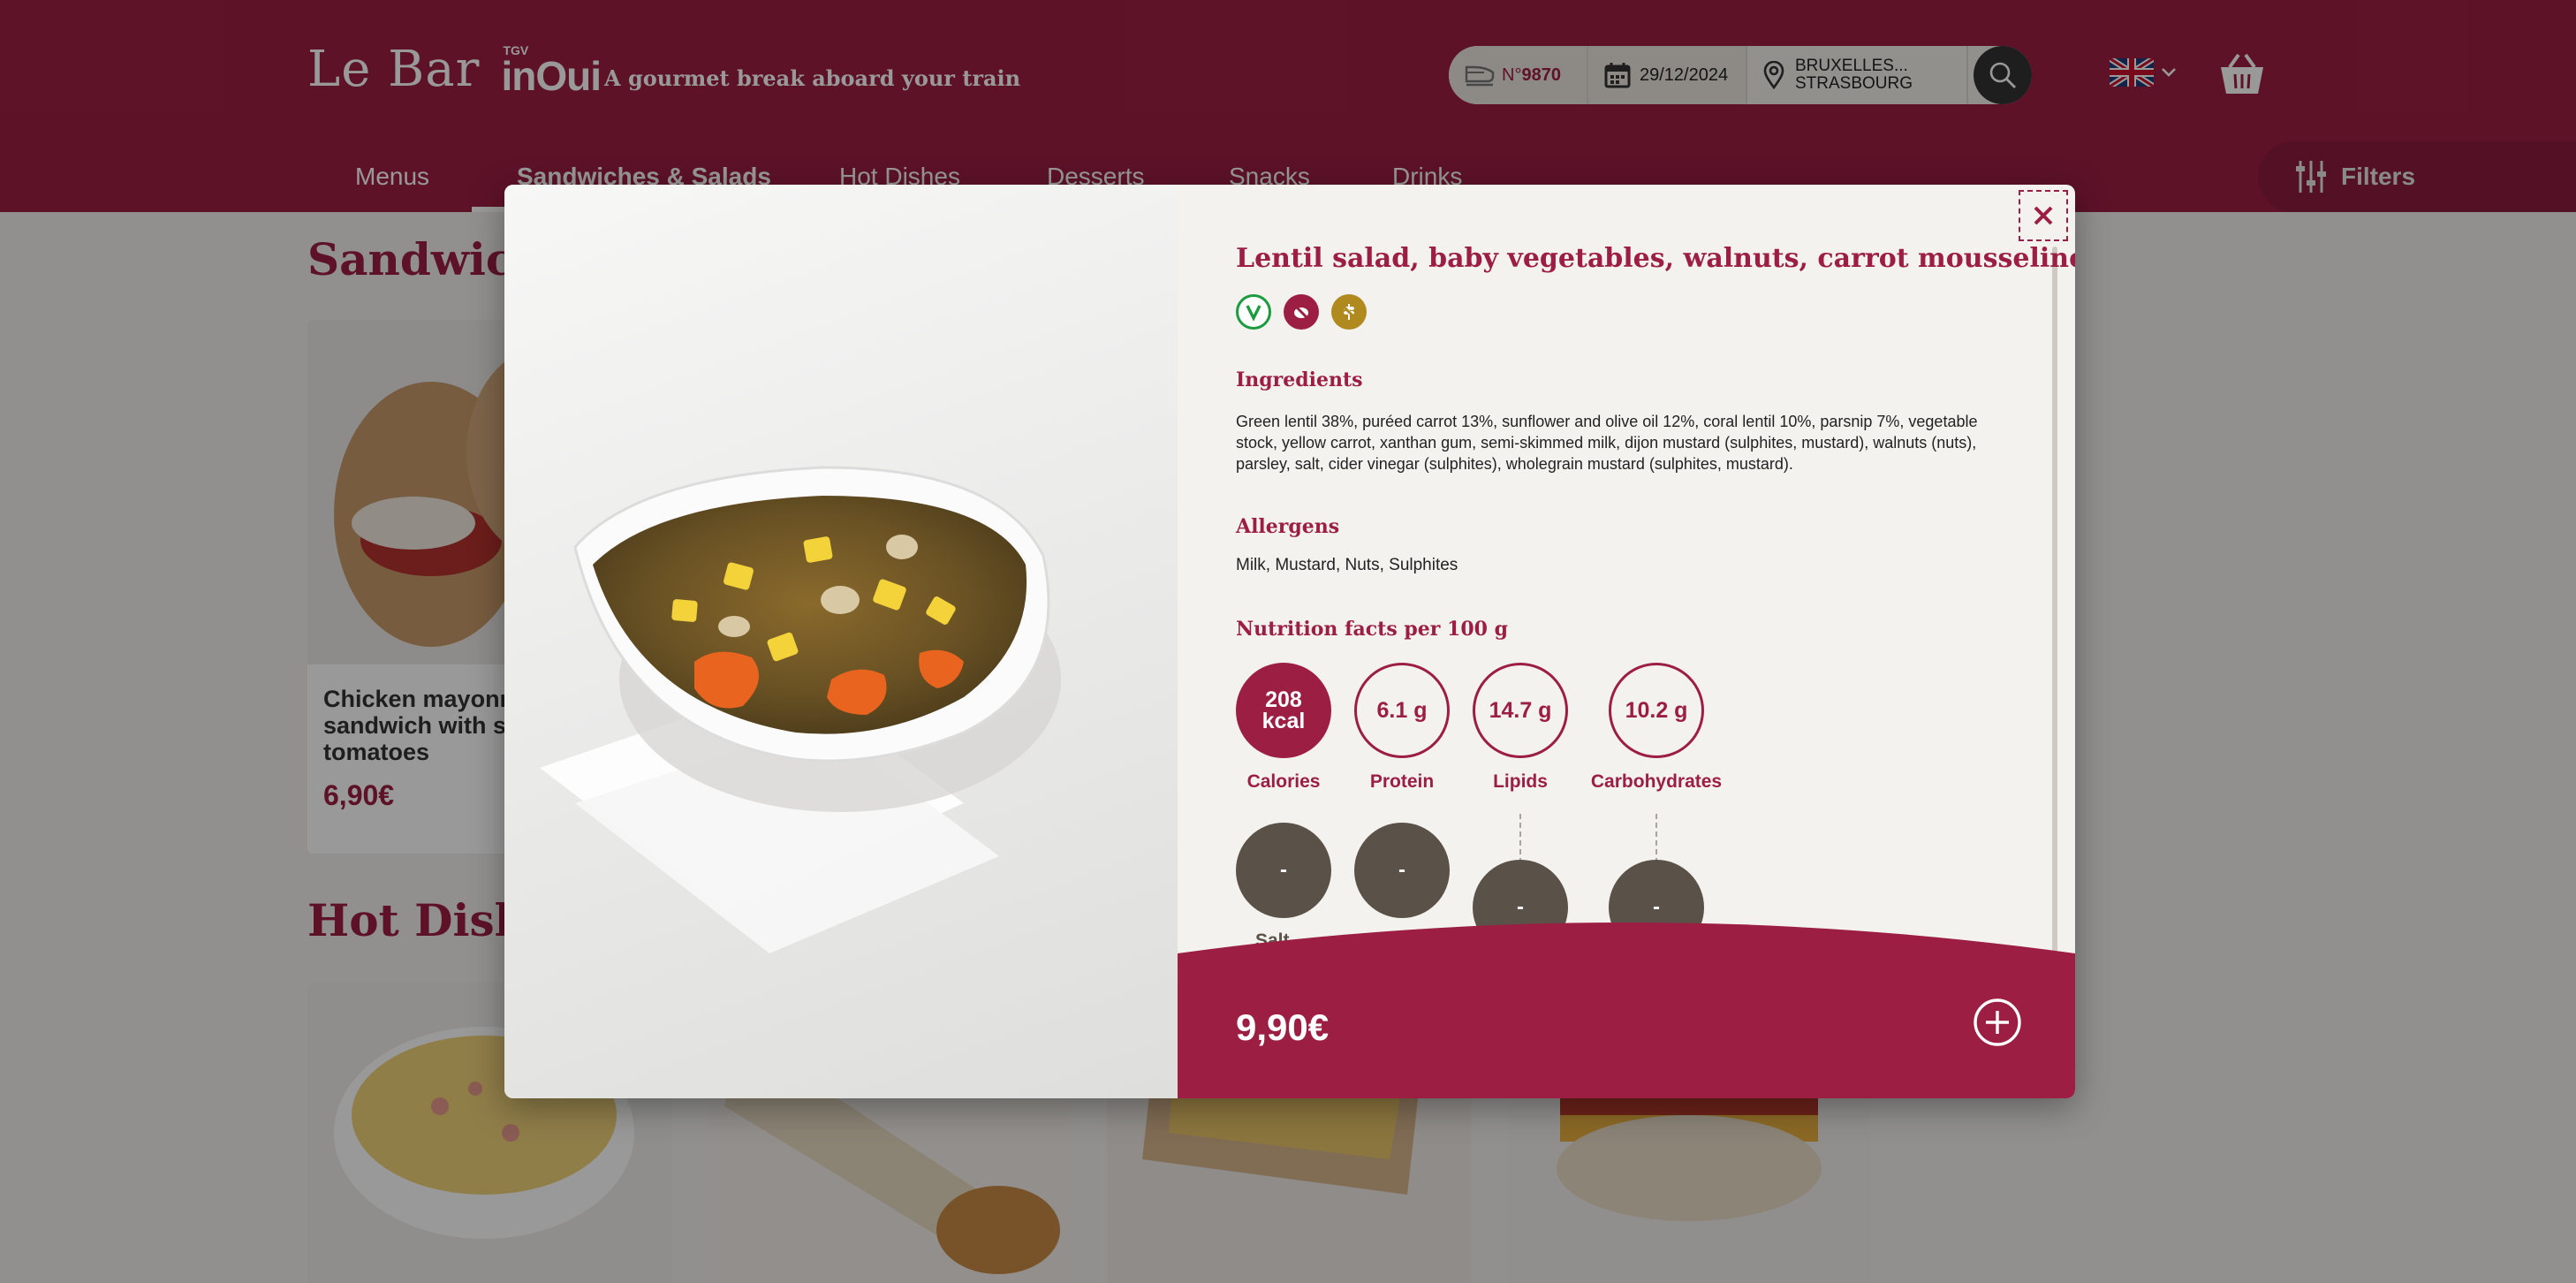 The image size is (2576, 1283). What do you see at coordinates (1402, 781) in the screenshot?
I see `protein-label: Protein` at bounding box center [1402, 781].